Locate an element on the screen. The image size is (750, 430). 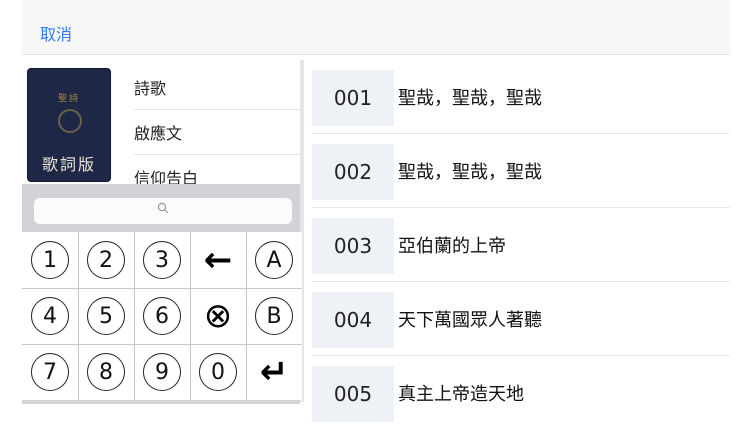
list-item: 001 聖哉，聖哉，聖哉 is located at coordinates (521, 97).